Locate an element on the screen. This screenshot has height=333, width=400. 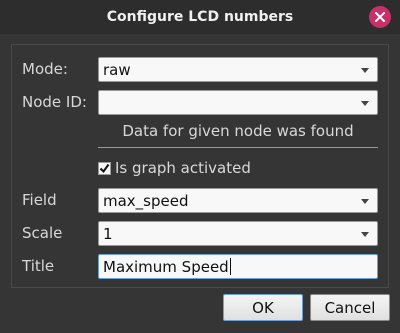
node-id-label: Node ID: is located at coordinates (54, 102).